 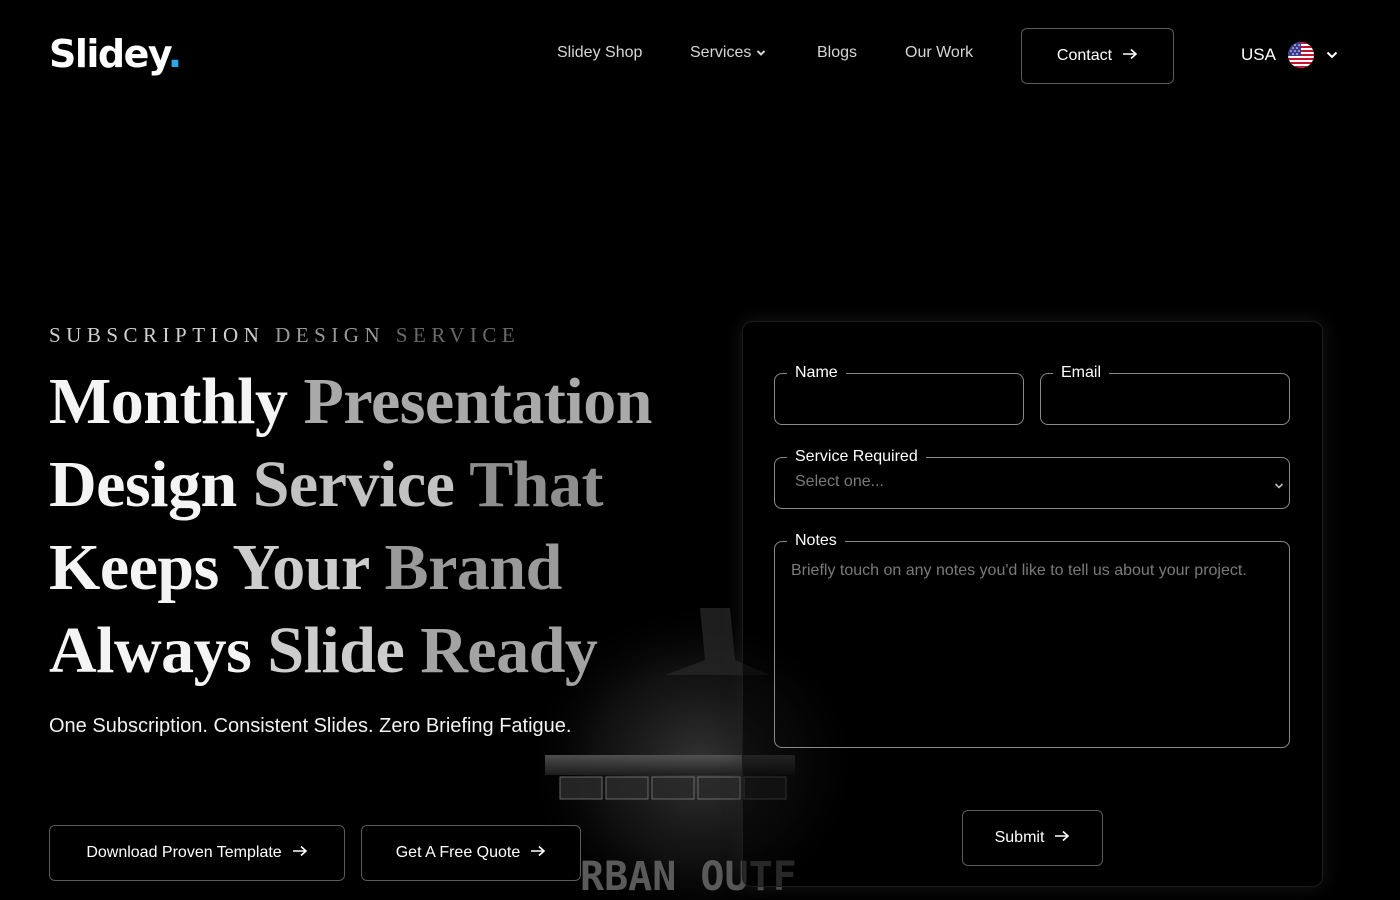 What do you see at coordinates (478, 401) in the screenshot?
I see `headline-word: Presentation` at bounding box center [478, 401].